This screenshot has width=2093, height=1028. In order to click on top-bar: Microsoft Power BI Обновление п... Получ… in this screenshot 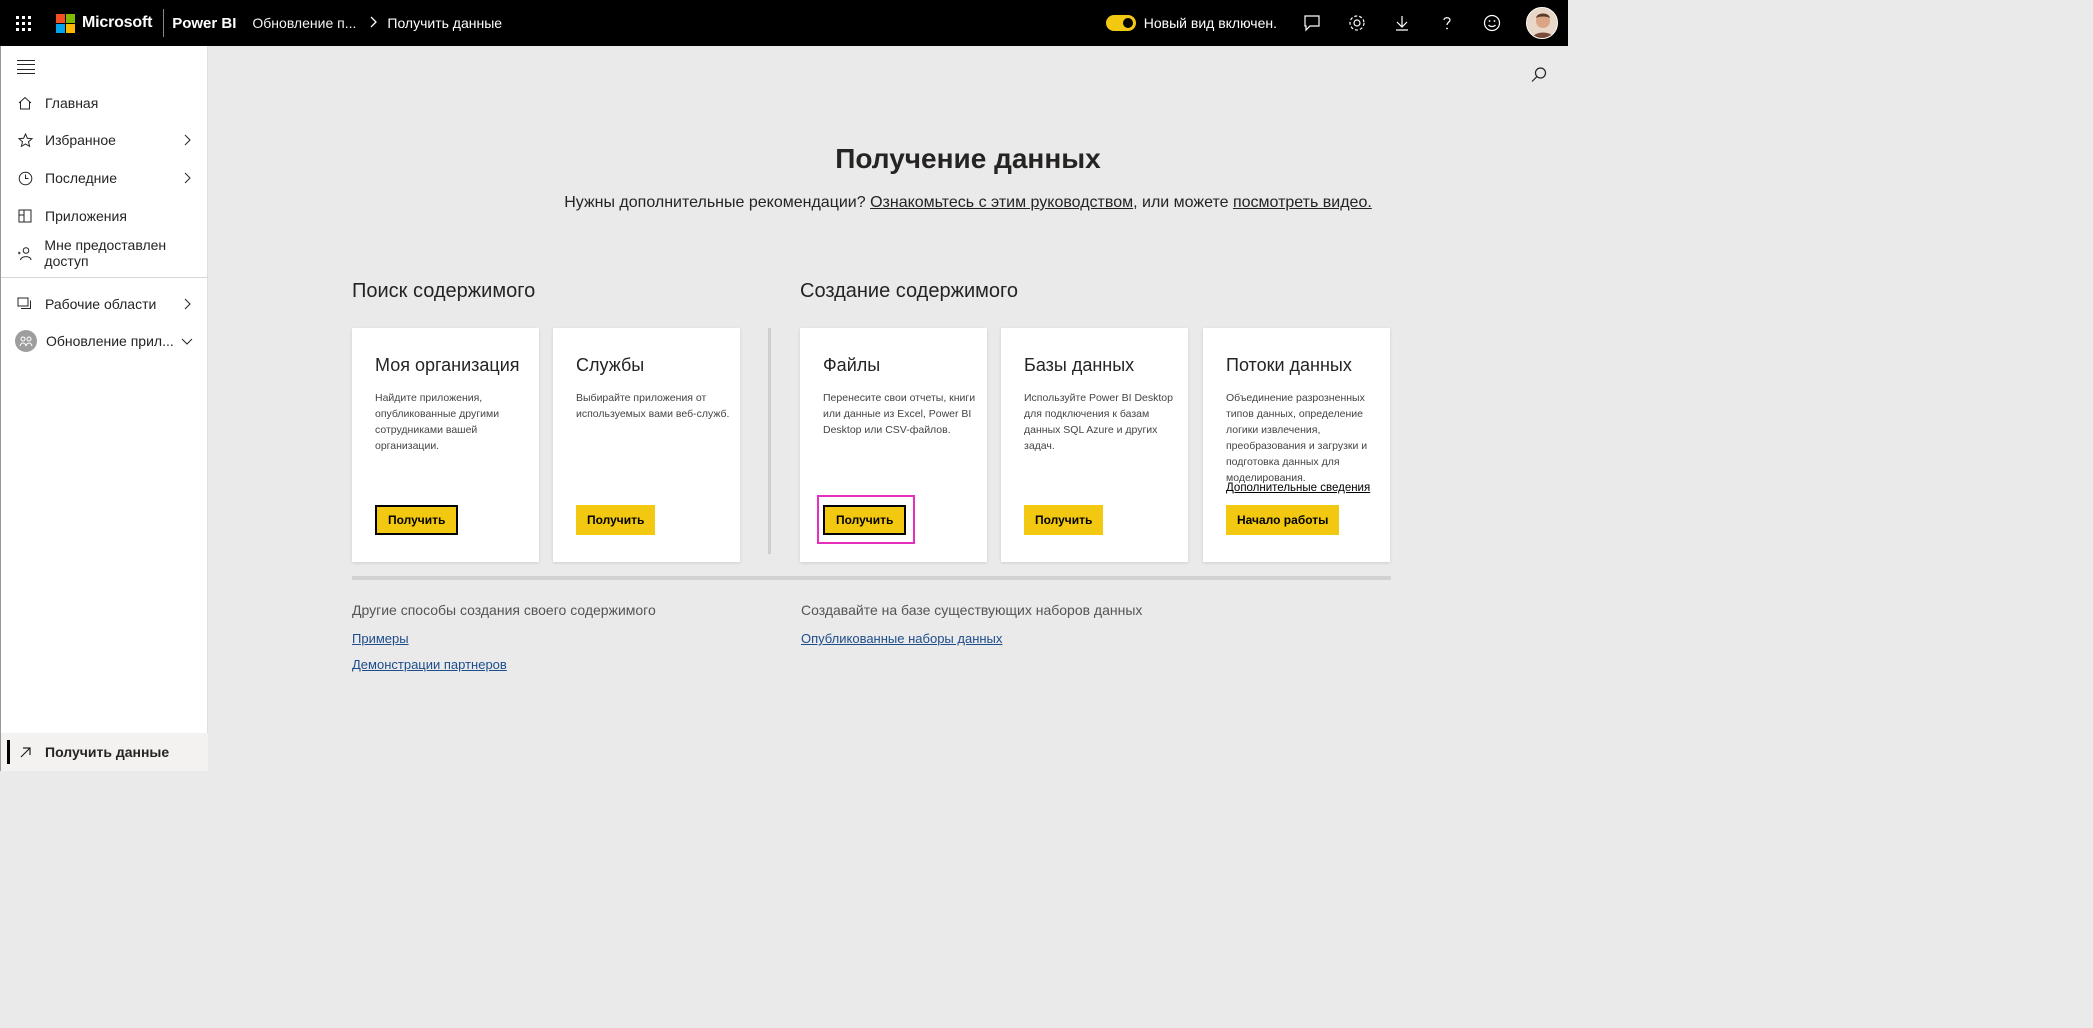, I will do `click(784, 23)`.